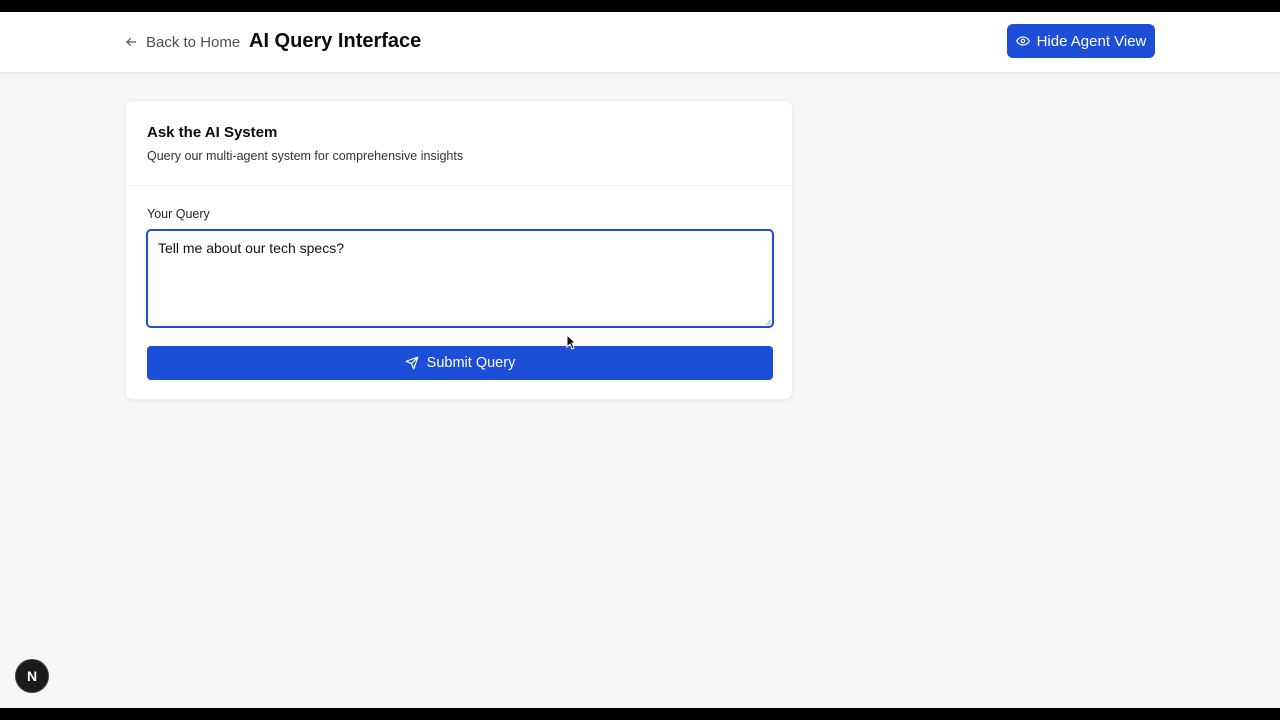 This screenshot has height=720, width=1280. I want to click on mouse-cursor-icon, so click(571, 342).